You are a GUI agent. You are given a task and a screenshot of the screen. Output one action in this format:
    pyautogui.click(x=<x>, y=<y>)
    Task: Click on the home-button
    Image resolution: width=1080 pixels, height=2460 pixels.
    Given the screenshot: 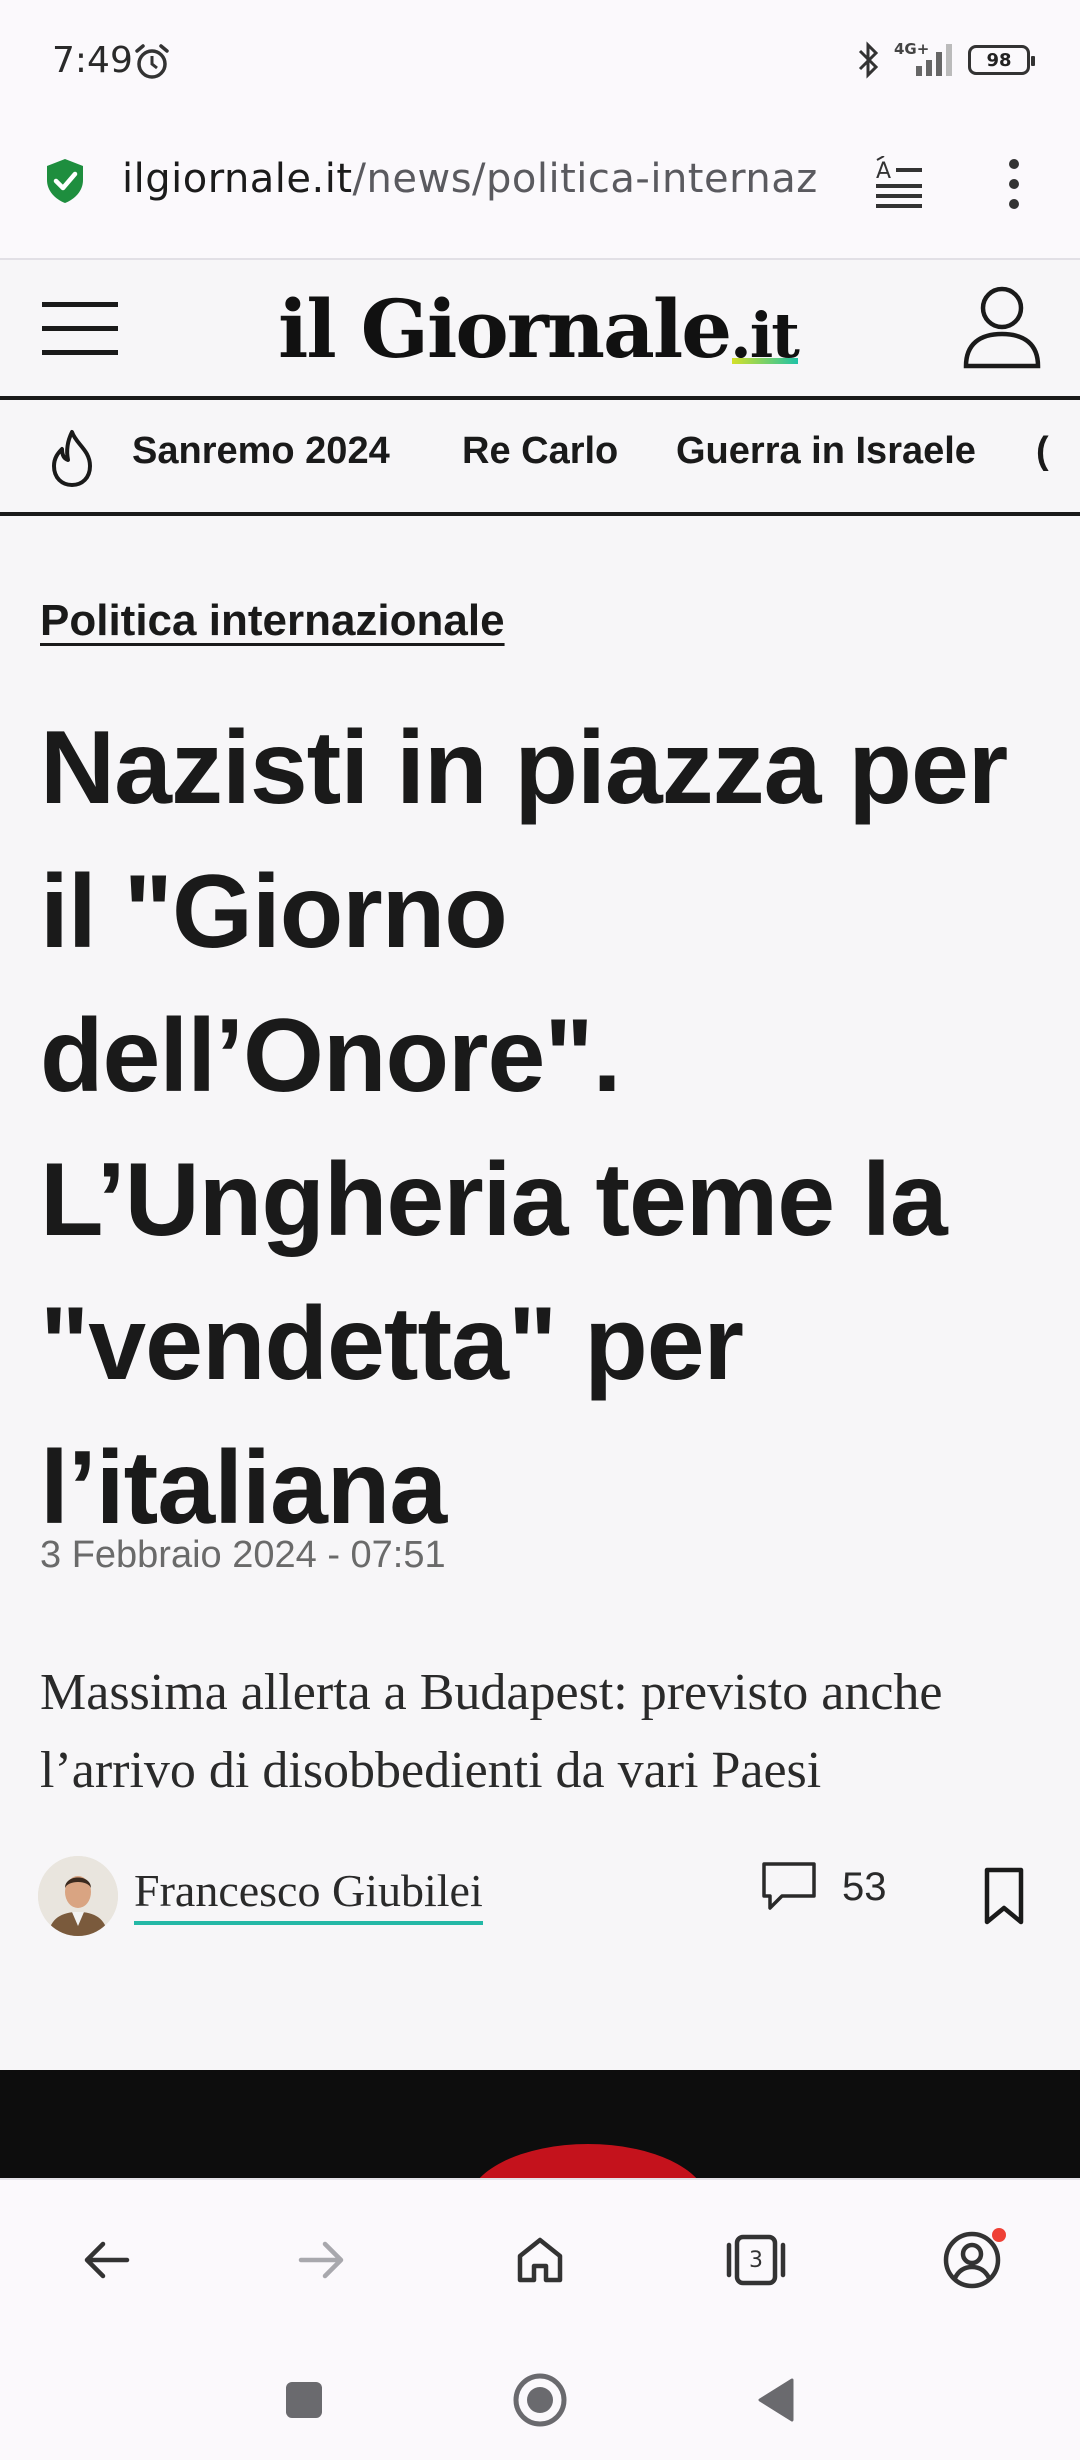 What is the action you would take?
    pyautogui.click(x=540, y=2260)
    